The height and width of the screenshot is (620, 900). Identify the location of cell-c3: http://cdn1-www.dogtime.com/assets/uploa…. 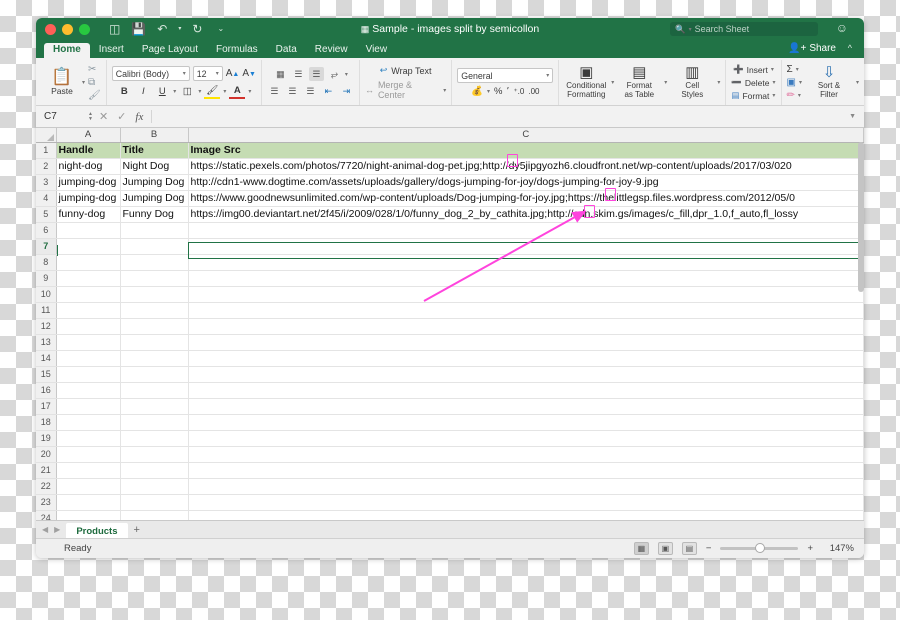
(526, 182).